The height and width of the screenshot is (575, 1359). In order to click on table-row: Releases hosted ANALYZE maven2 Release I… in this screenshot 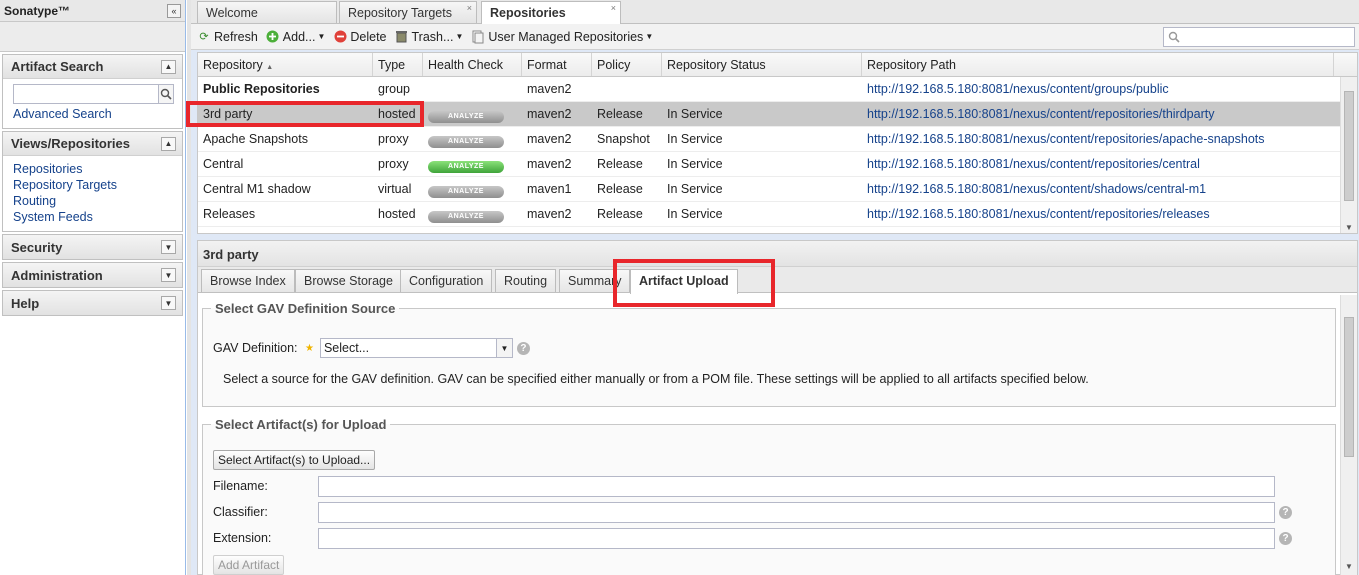, I will do `click(777, 214)`.